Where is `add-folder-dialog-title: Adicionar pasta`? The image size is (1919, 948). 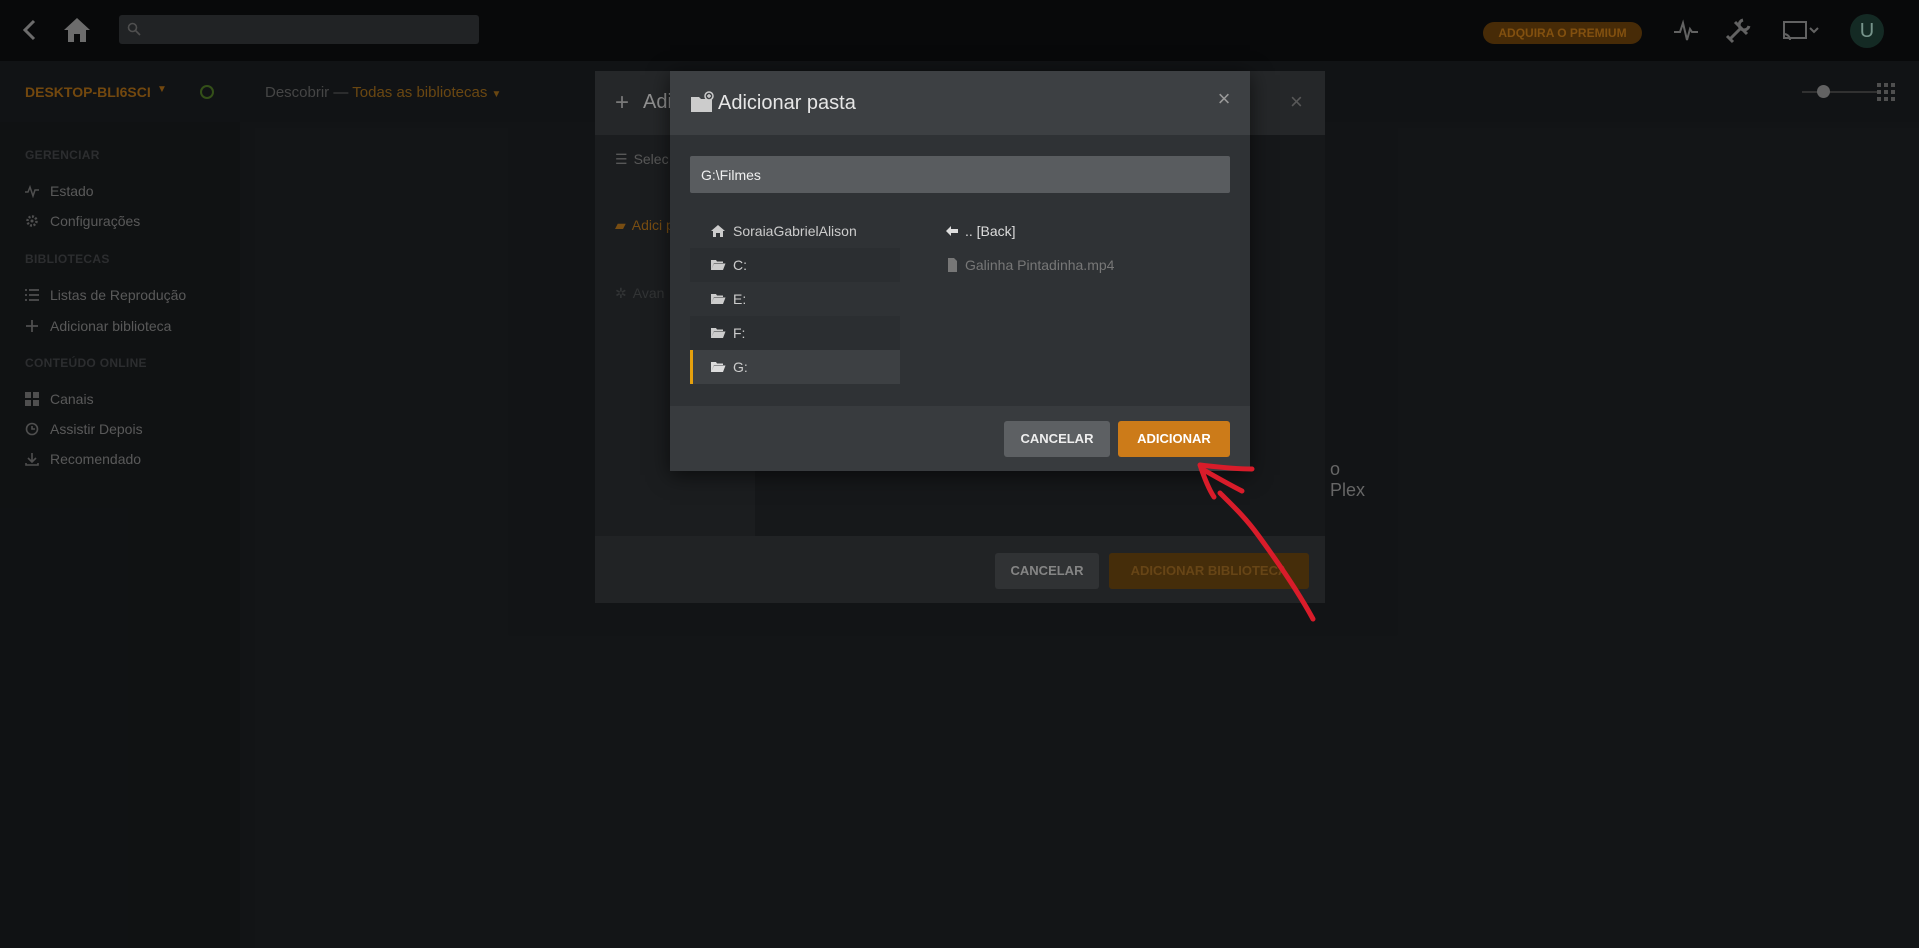
add-folder-dialog-title: Adicionar pasta is located at coordinates (787, 103).